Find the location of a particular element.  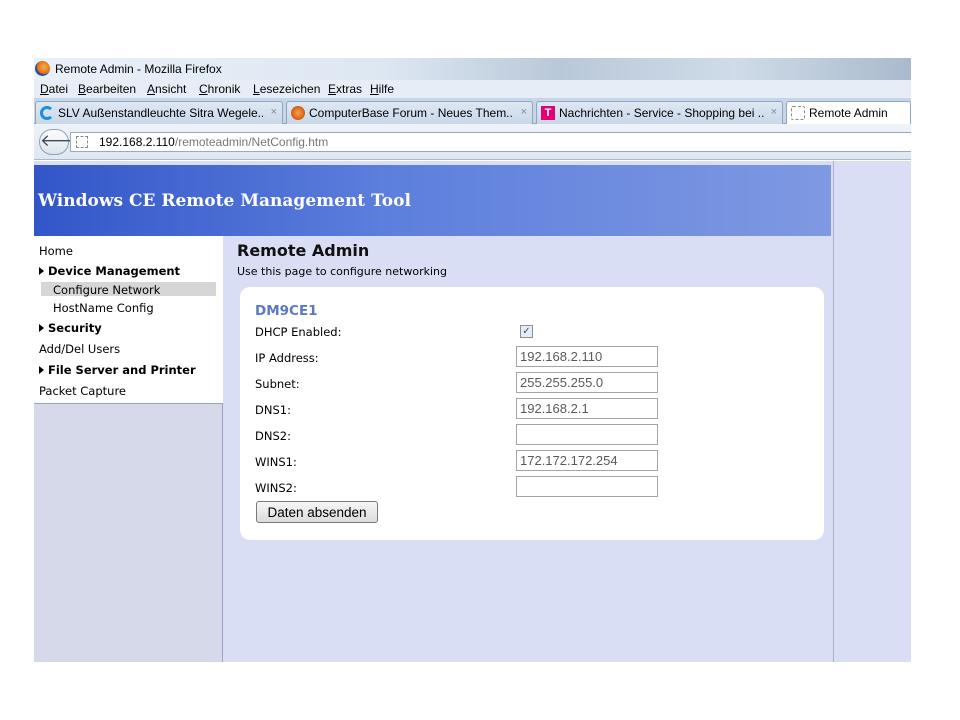

wins1-label: WINS1: is located at coordinates (276, 462).